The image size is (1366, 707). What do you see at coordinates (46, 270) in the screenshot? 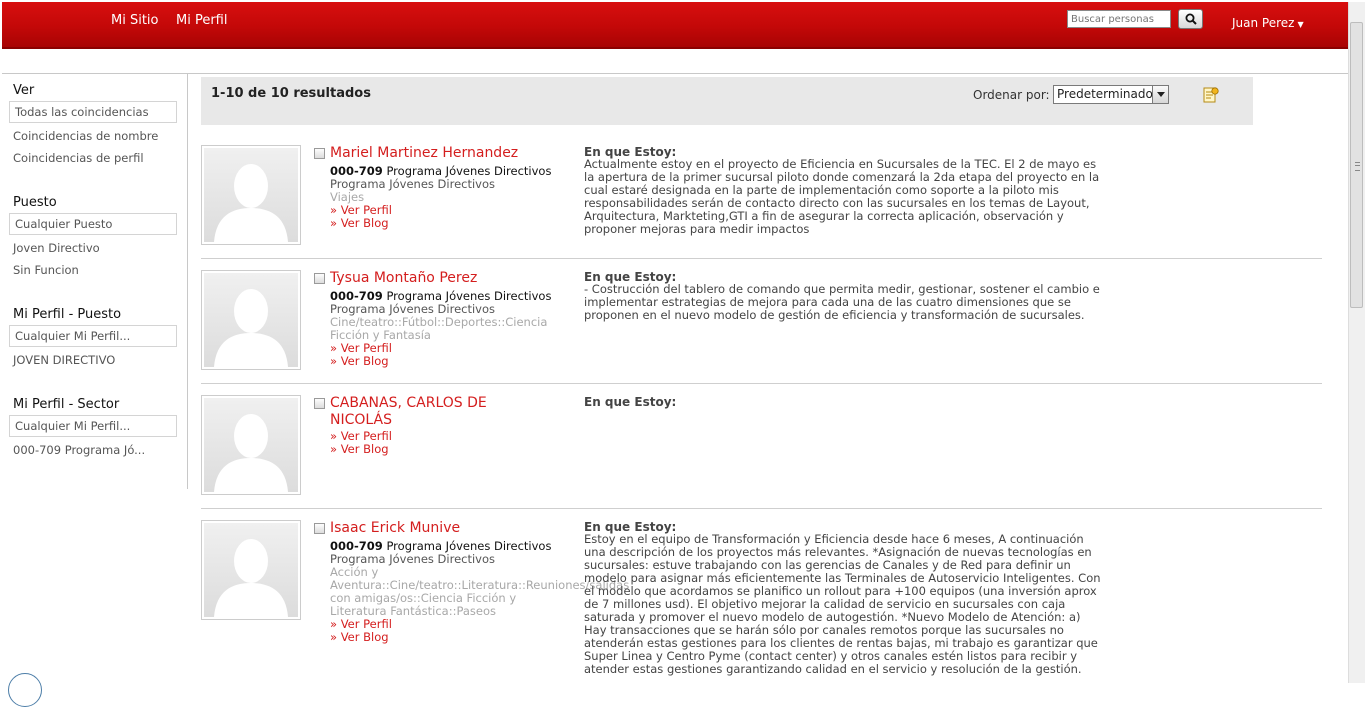
I see `filter-option-sin-funcion: Sin Funcion` at bounding box center [46, 270].